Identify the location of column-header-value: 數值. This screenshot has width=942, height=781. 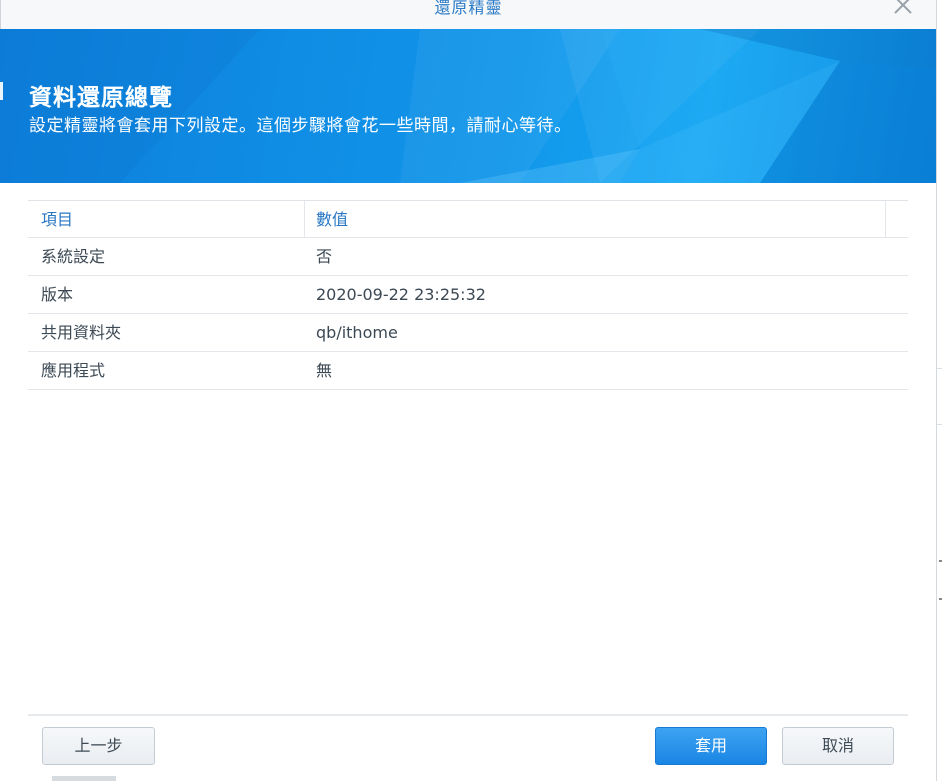
(332, 220).